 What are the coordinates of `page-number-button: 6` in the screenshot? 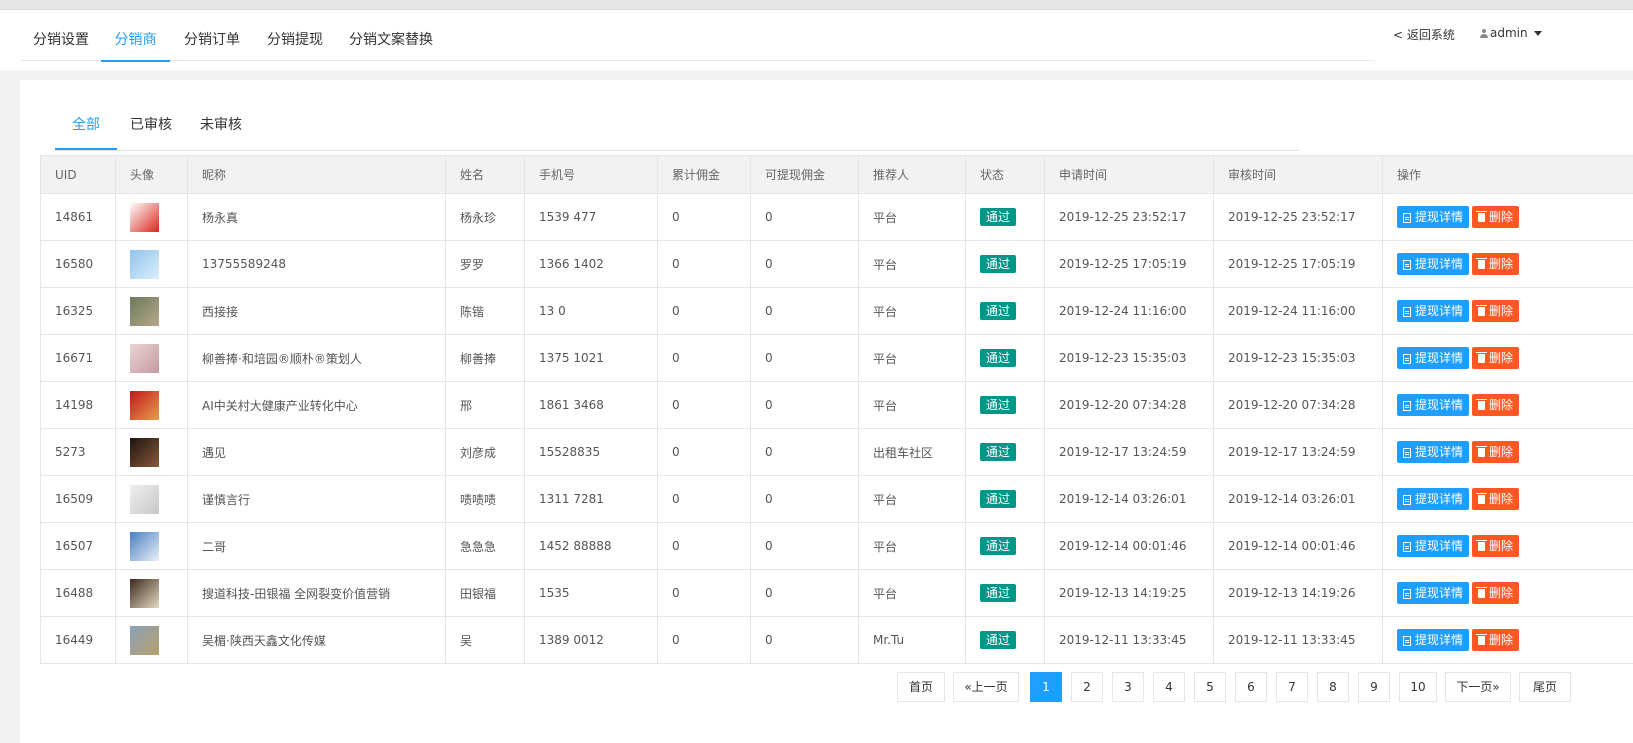 It's located at (1251, 687).